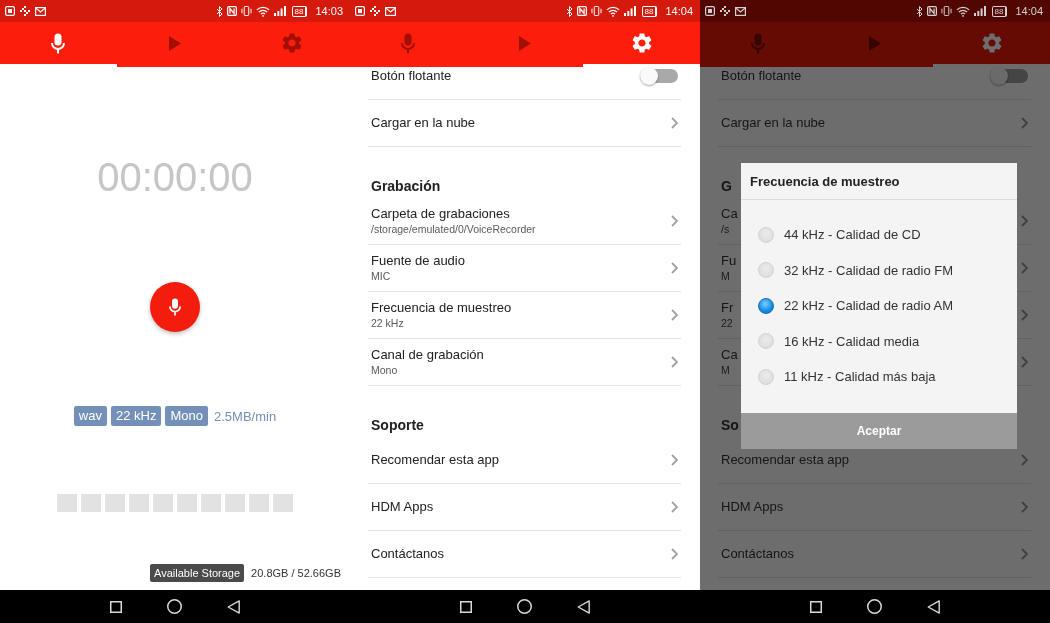 This screenshot has width=1050, height=623. Describe the element at coordinates (879, 377) in the screenshot. I see `radio-option: 11 kHz - Calidad más baja` at that location.